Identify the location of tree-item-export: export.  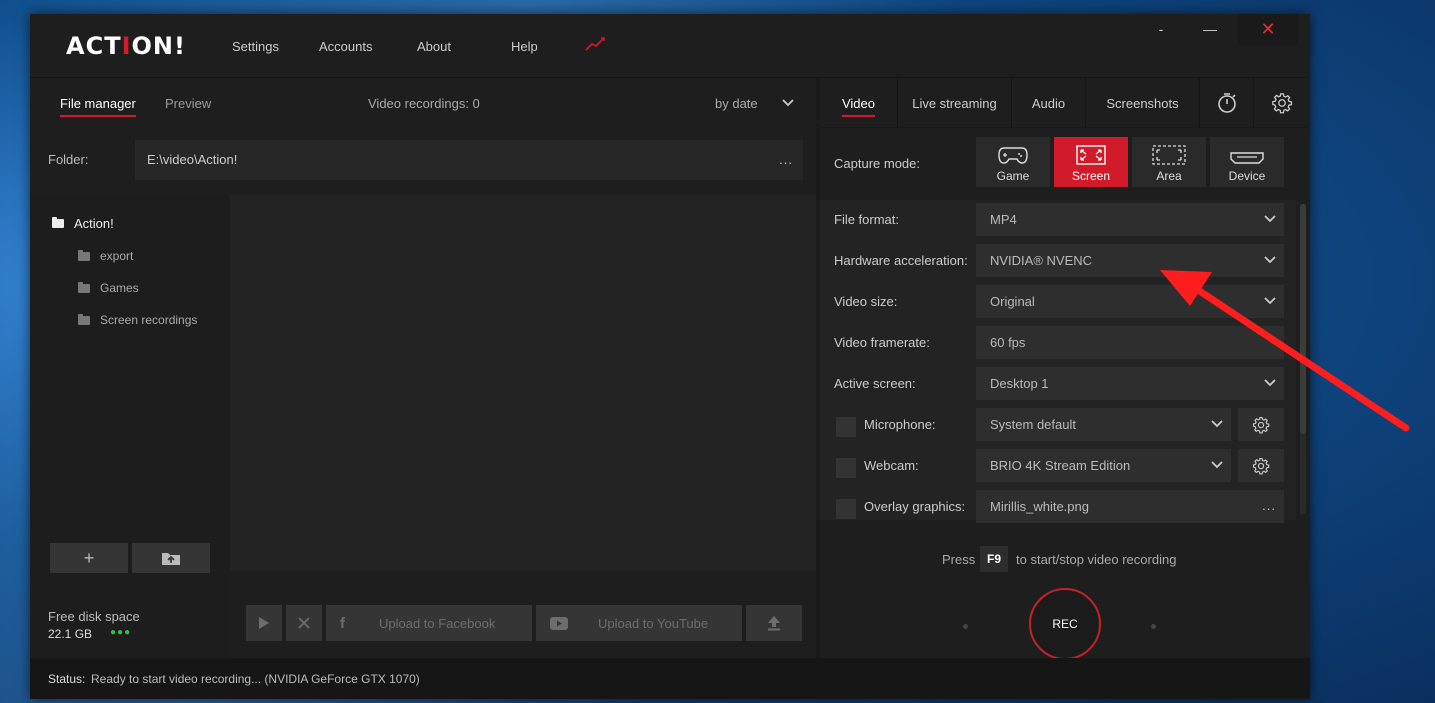
(105, 256).